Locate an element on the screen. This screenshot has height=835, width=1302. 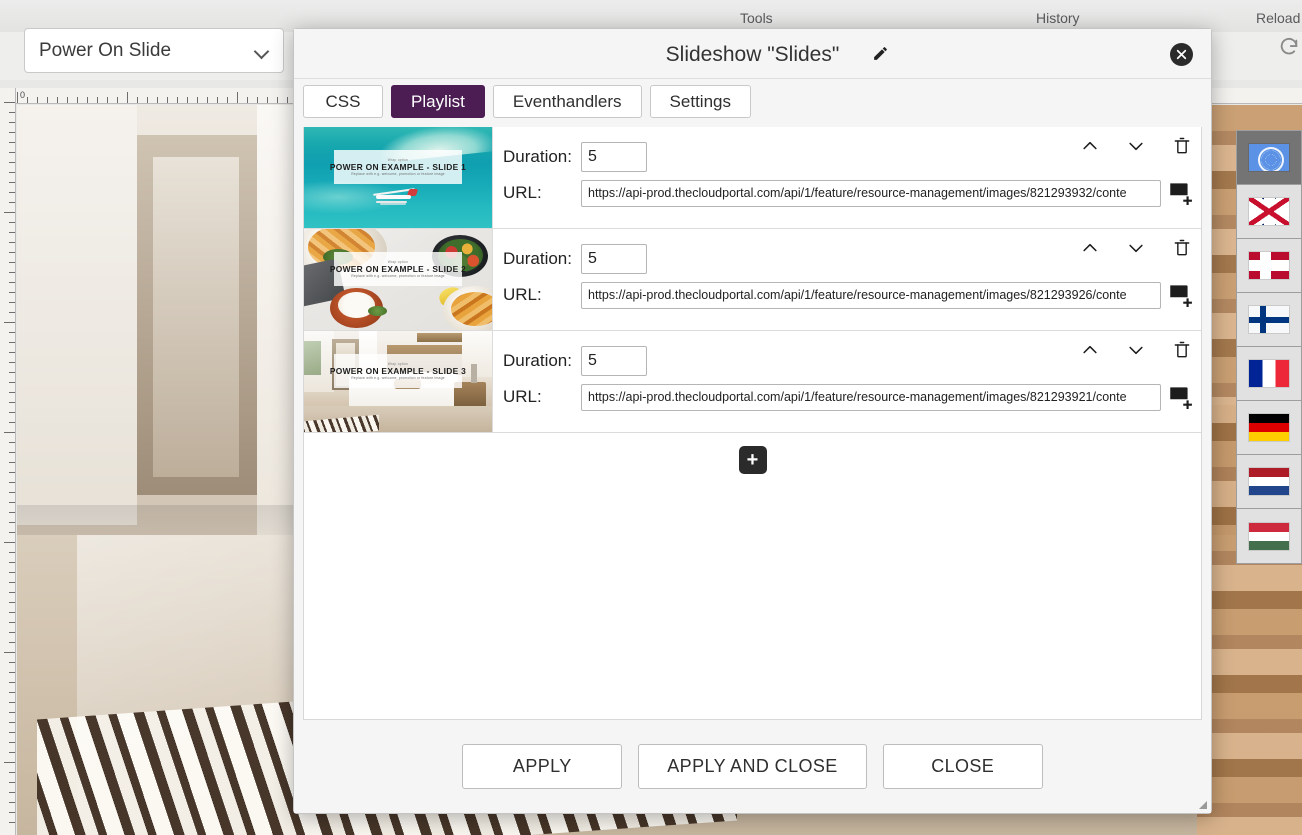
add-playlist-item-button: + is located at coordinates (752, 460).